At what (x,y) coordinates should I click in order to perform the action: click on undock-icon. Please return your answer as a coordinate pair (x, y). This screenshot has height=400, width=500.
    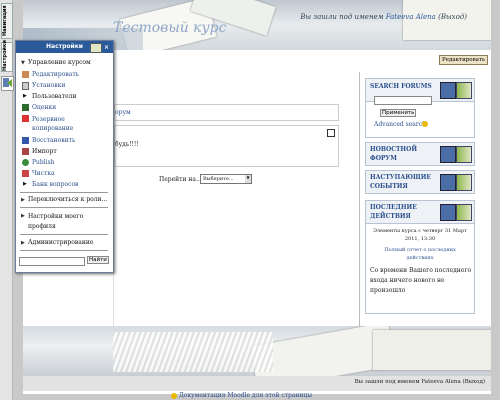
    Looking at the image, I should click on (96, 48).